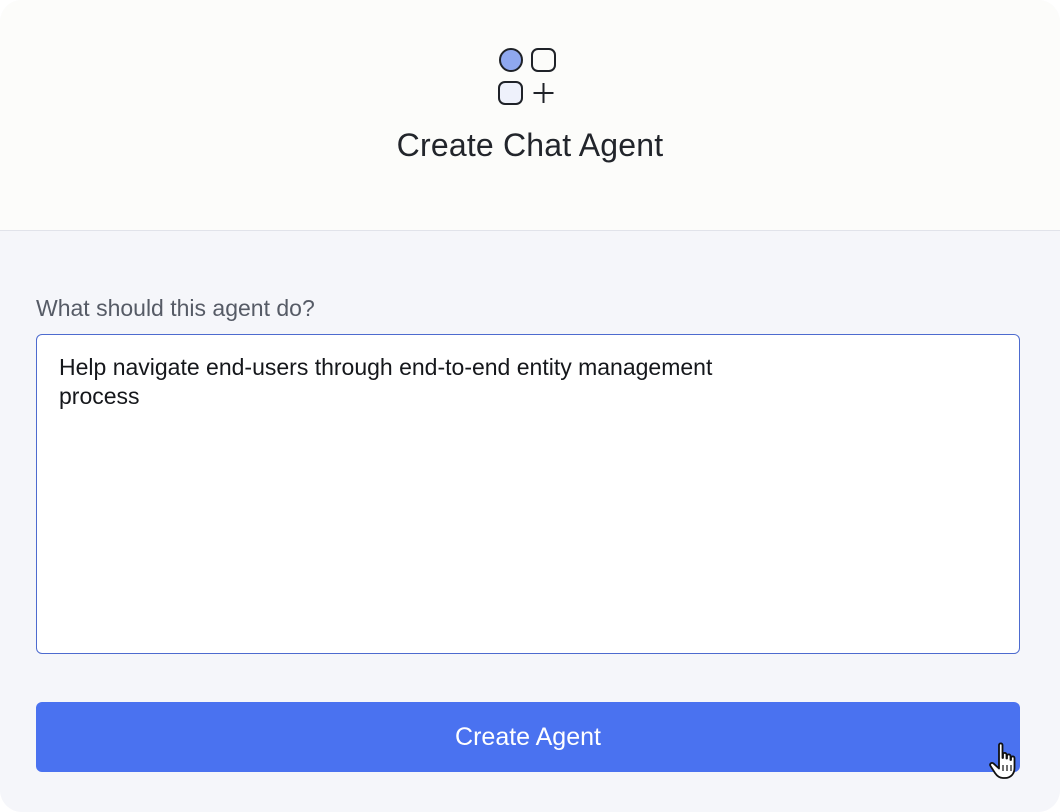 This screenshot has width=1060, height=812. What do you see at coordinates (530, 145) in the screenshot?
I see `dialog-title: Create Chat Agent` at bounding box center [530, 145].